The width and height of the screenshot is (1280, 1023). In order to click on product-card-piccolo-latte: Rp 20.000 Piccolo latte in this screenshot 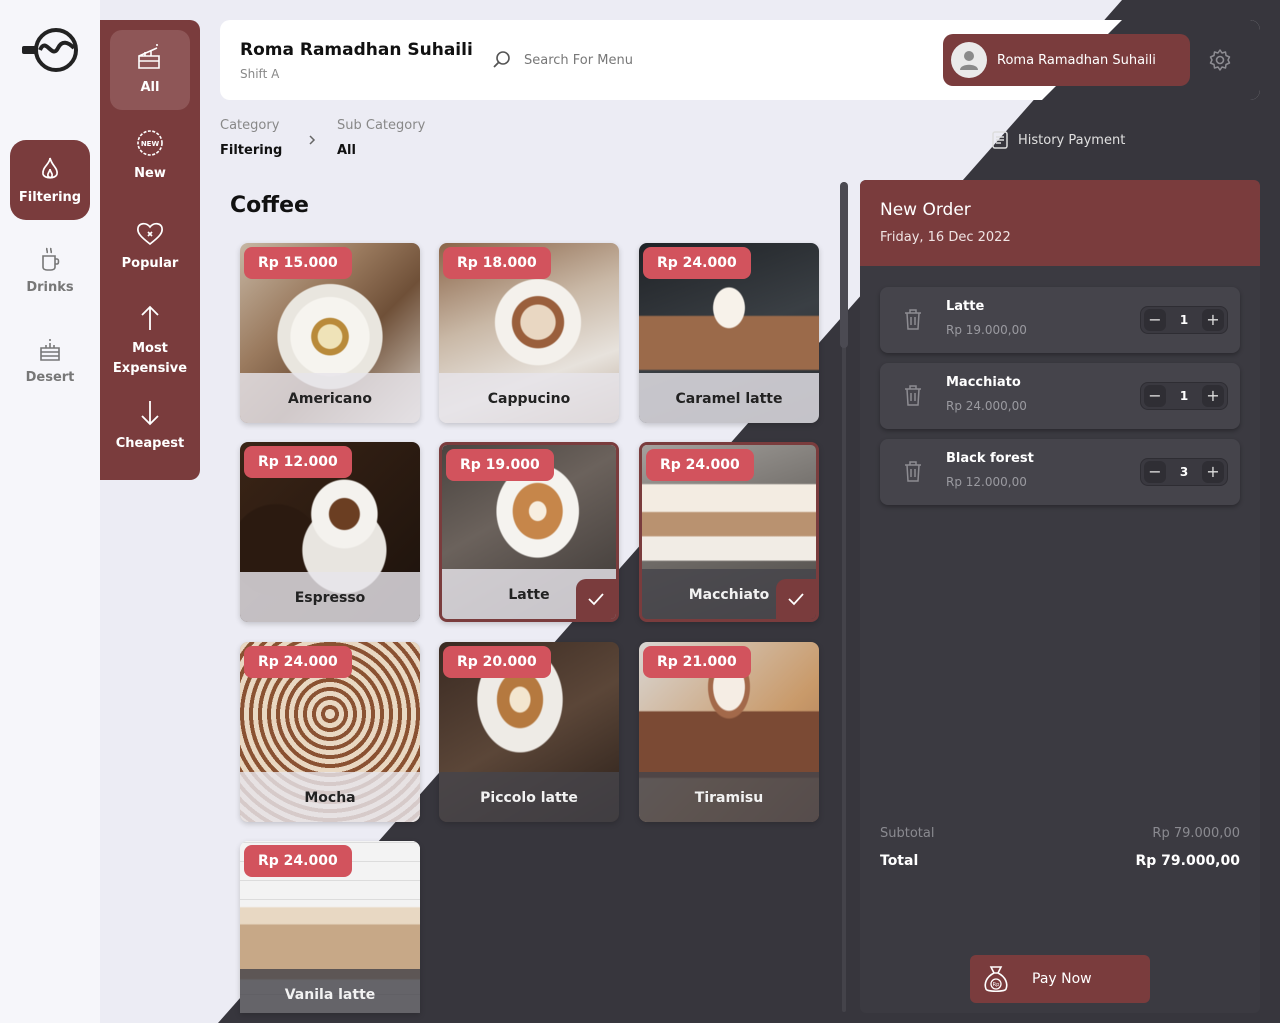, I will do `click(529, 732)`.